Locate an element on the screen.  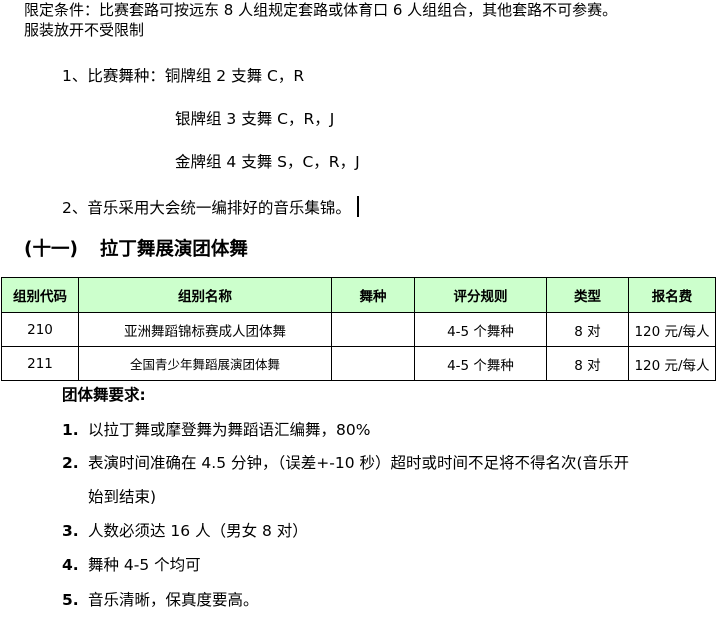
requirement-number: 1. is located at coordinates (70, 430).